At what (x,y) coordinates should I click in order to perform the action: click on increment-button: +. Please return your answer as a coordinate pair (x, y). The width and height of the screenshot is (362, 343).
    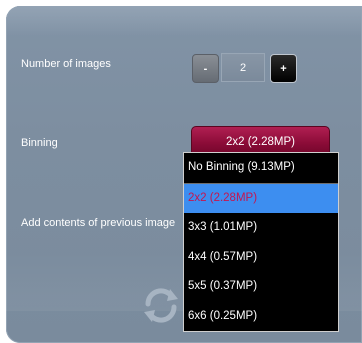
    Looking at the image, I should click on (283, 68).